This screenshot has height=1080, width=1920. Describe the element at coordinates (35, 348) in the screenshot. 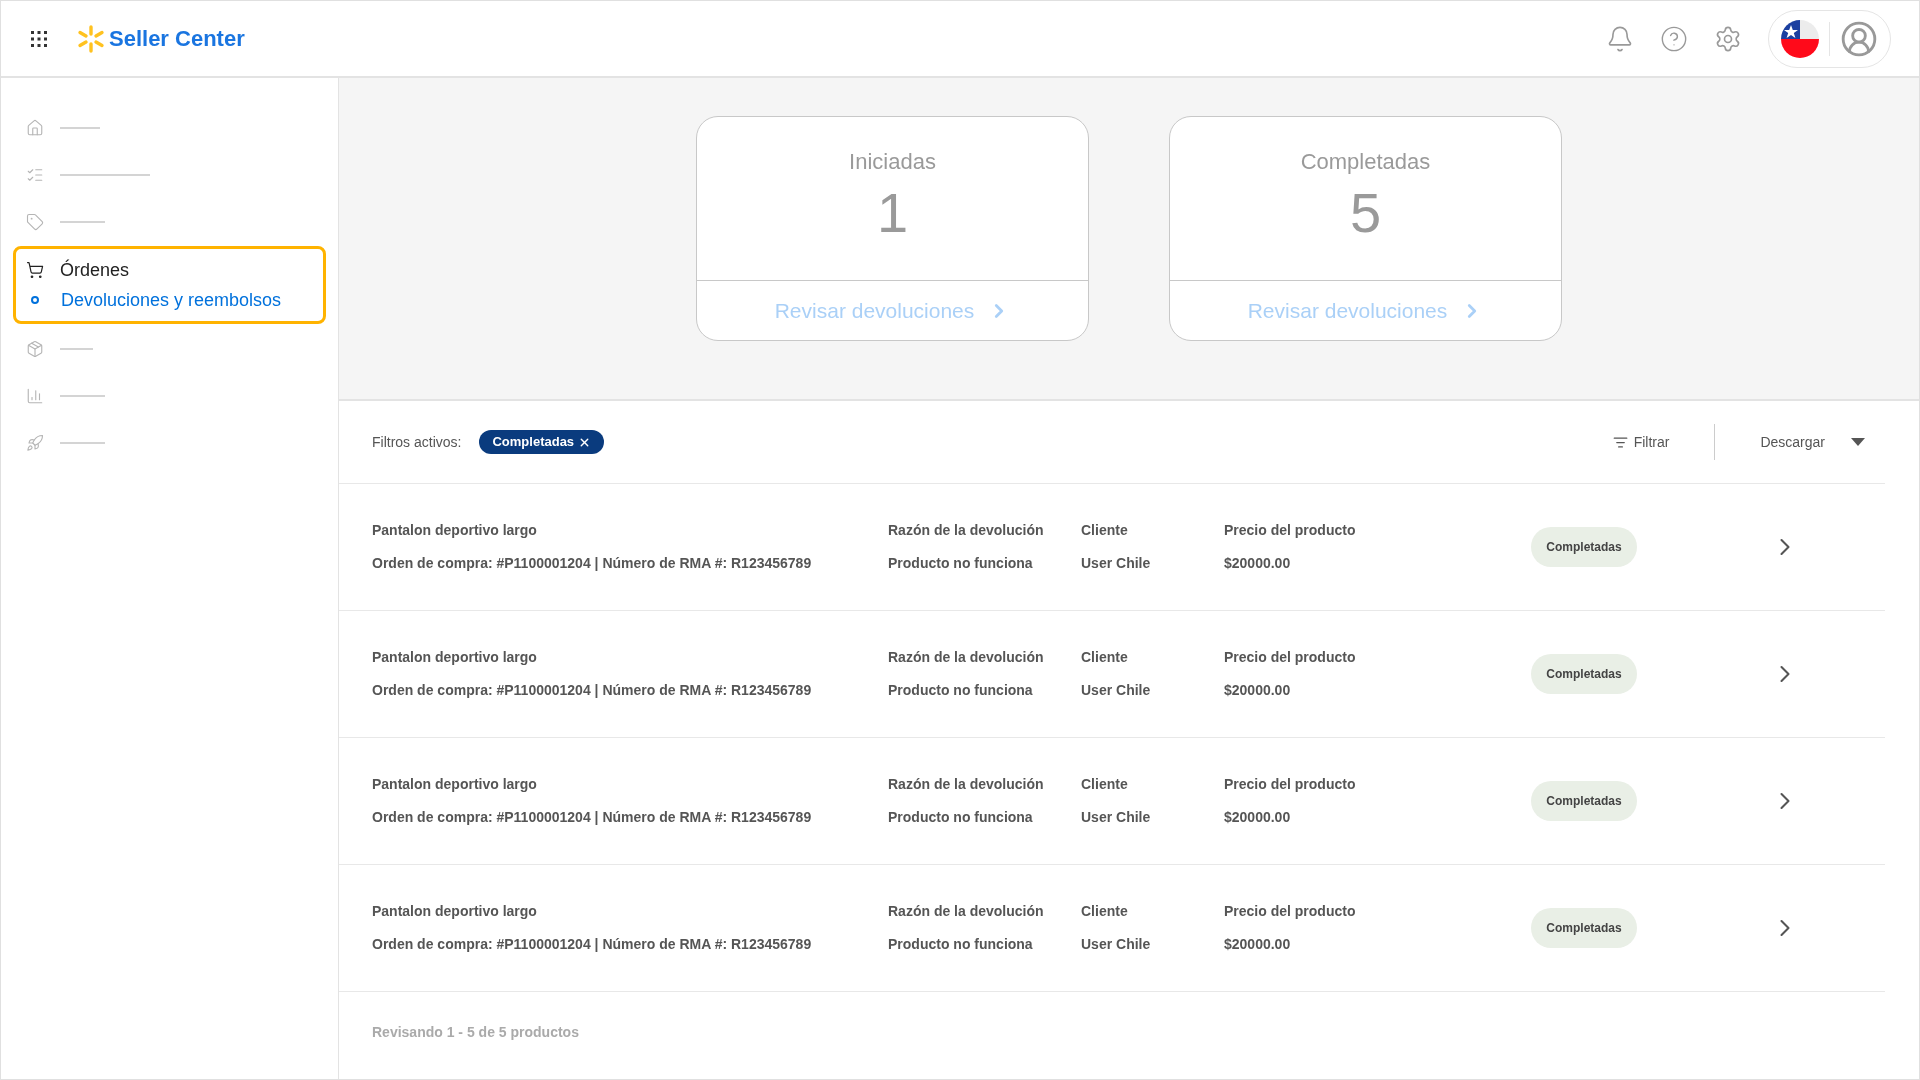

I see `box-icon` at that location.